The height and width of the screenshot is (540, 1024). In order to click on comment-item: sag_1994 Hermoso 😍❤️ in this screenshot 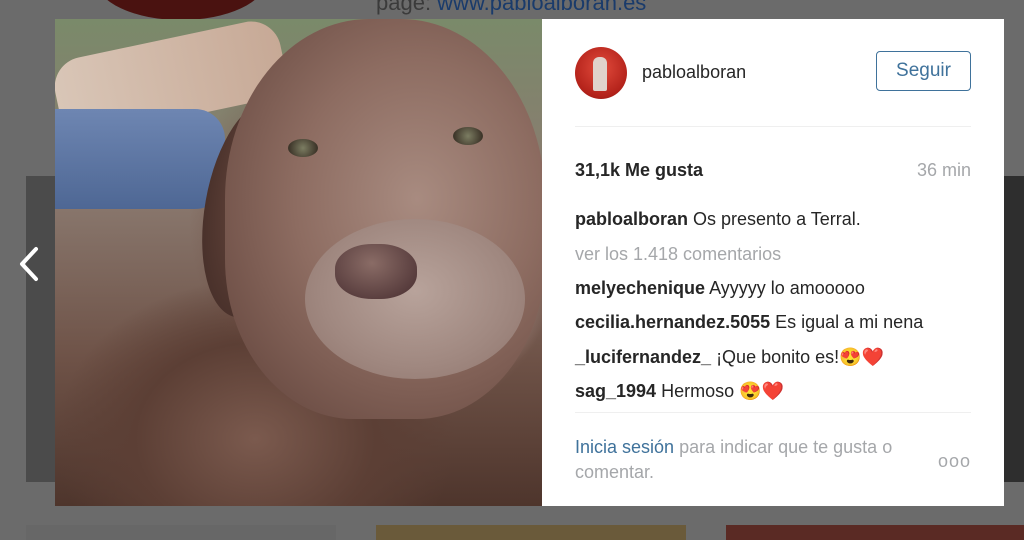, I will do `click(773, 391)`.